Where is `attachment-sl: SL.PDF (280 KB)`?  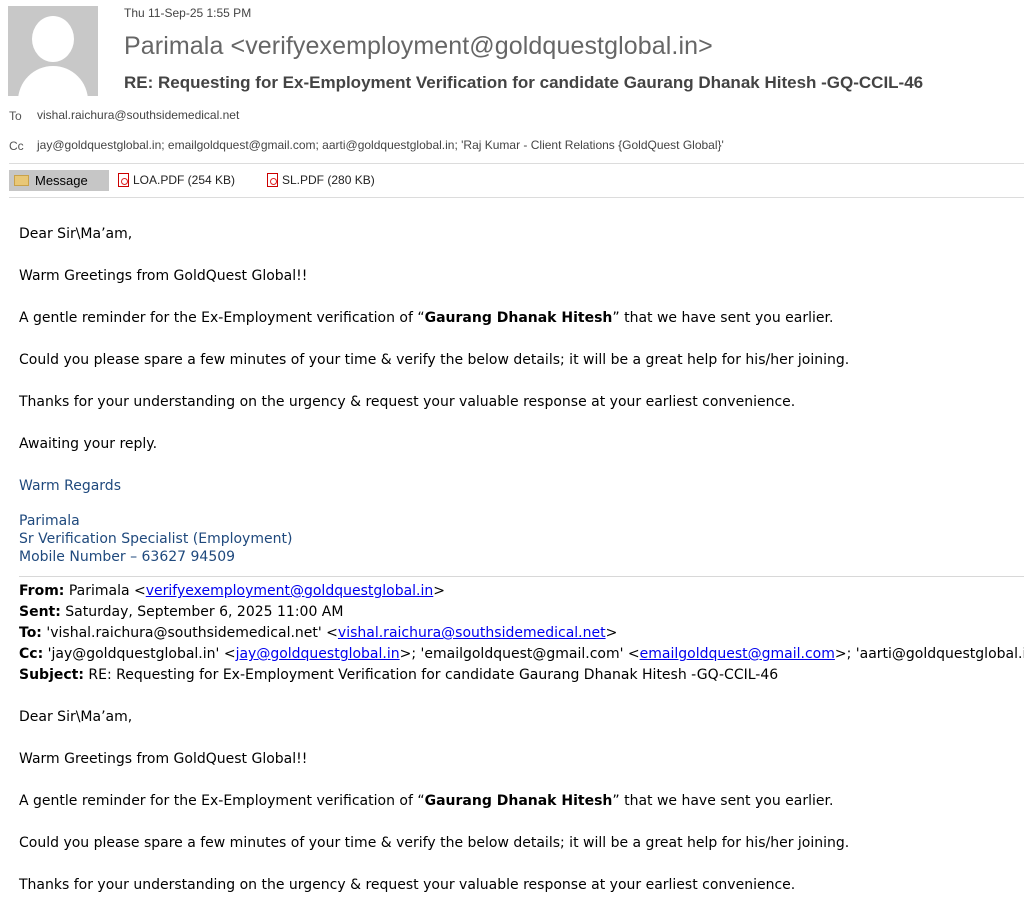 attachment-sl: SL.PDF (280 KB) is located at coordinates (321, 180).